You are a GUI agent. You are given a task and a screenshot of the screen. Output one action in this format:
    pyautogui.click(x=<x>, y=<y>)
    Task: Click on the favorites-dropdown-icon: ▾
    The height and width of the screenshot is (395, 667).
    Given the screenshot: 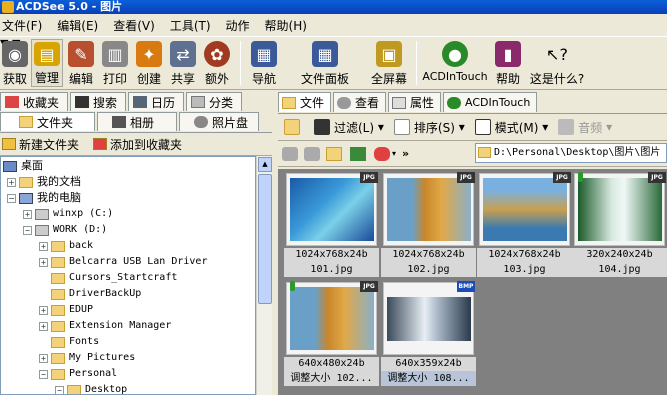 What is the action you would take?
    pyautogui.click(x=394, y=153)
    